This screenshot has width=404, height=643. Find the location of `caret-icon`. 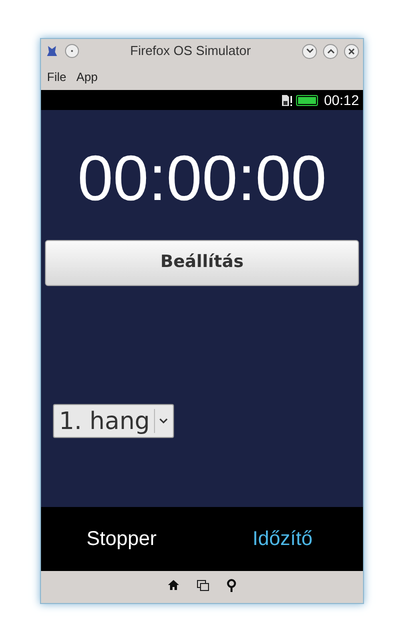

caret-icon is located at coordinates (163, 421).